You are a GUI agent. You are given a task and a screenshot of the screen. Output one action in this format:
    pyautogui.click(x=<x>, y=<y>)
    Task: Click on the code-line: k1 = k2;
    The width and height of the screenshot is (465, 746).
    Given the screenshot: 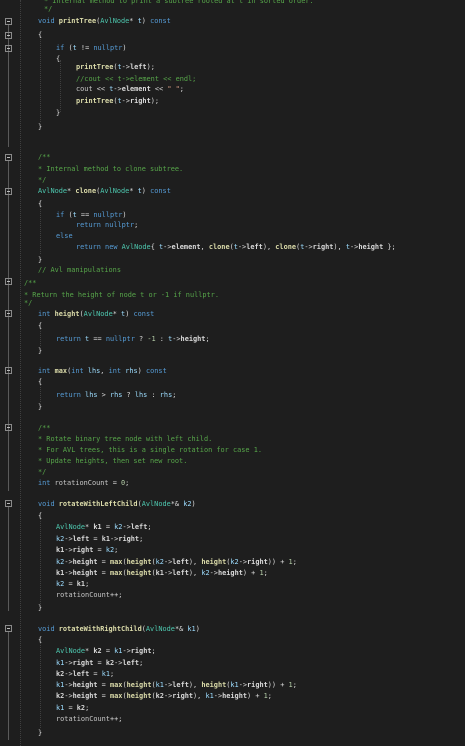 What is the action you would take?
    pyautogui.click(x=72, y=708)
    